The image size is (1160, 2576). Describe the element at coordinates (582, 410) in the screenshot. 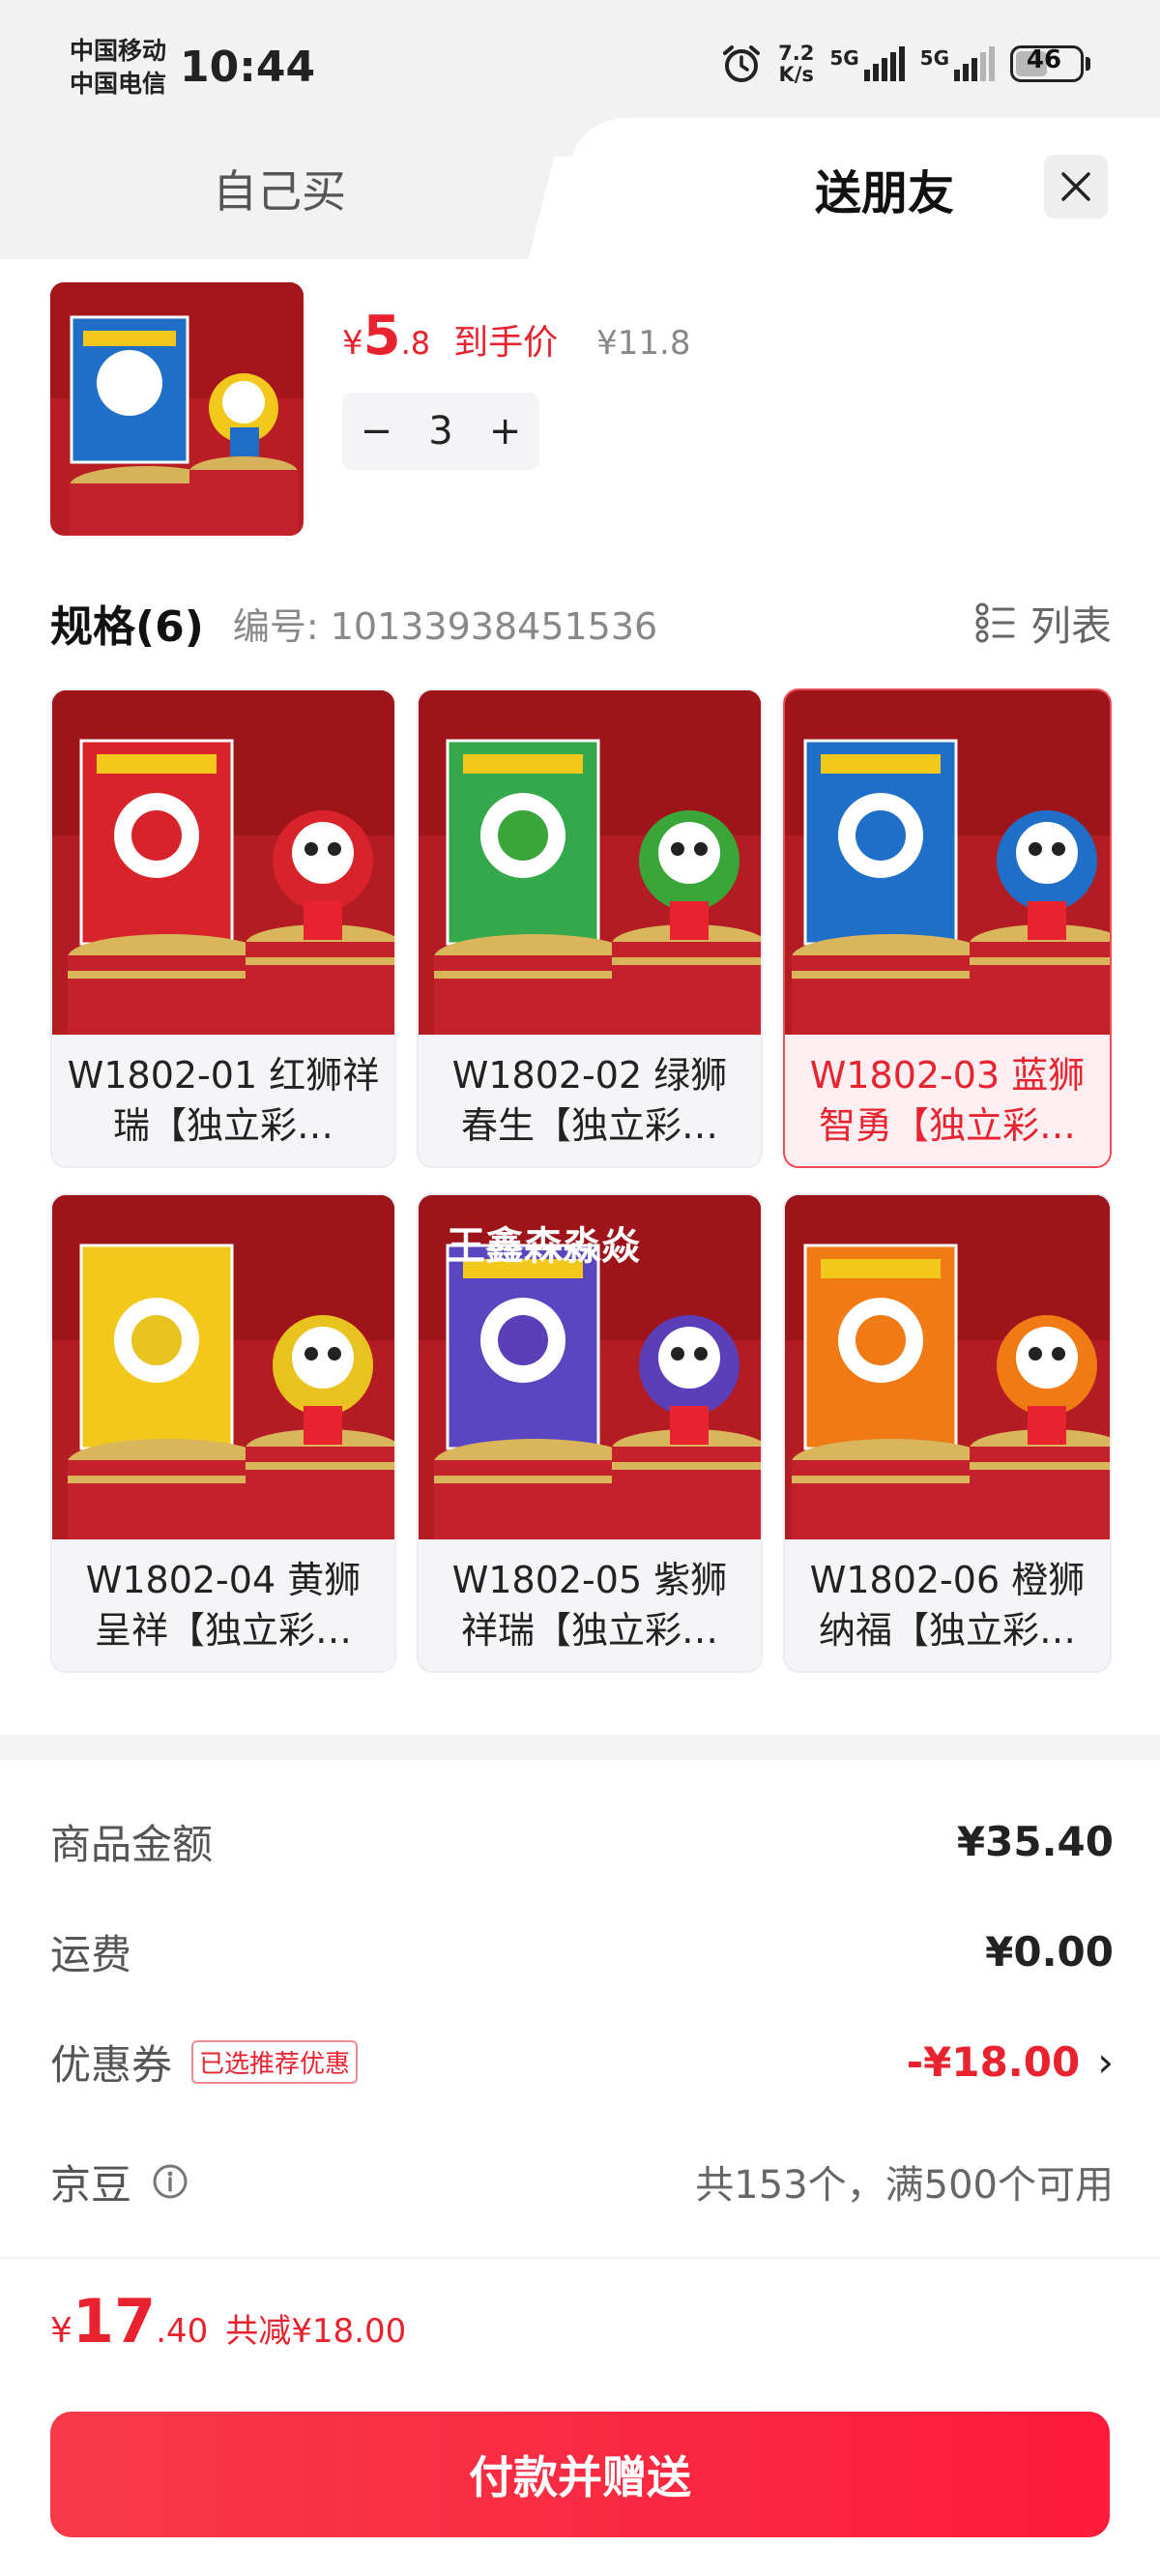

I see `product-summary: ¥ 5 .8 到手价 ¥11.8 − 3 +` at that location.